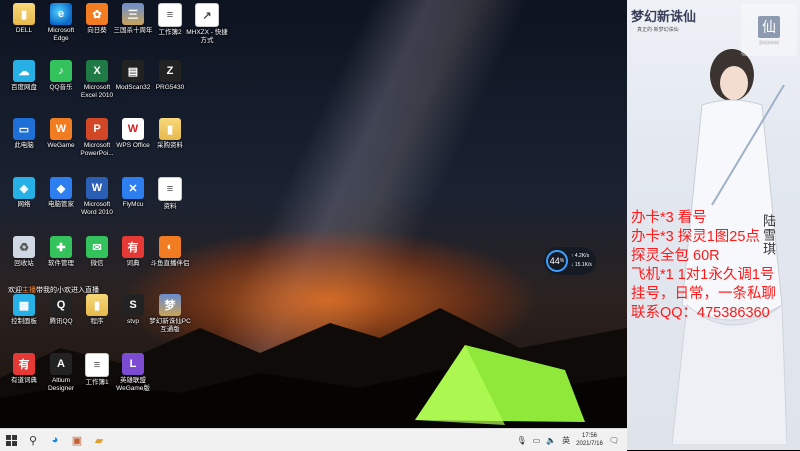  I want to click on desktop-icon-glyph: ▤, so click(133, 71).